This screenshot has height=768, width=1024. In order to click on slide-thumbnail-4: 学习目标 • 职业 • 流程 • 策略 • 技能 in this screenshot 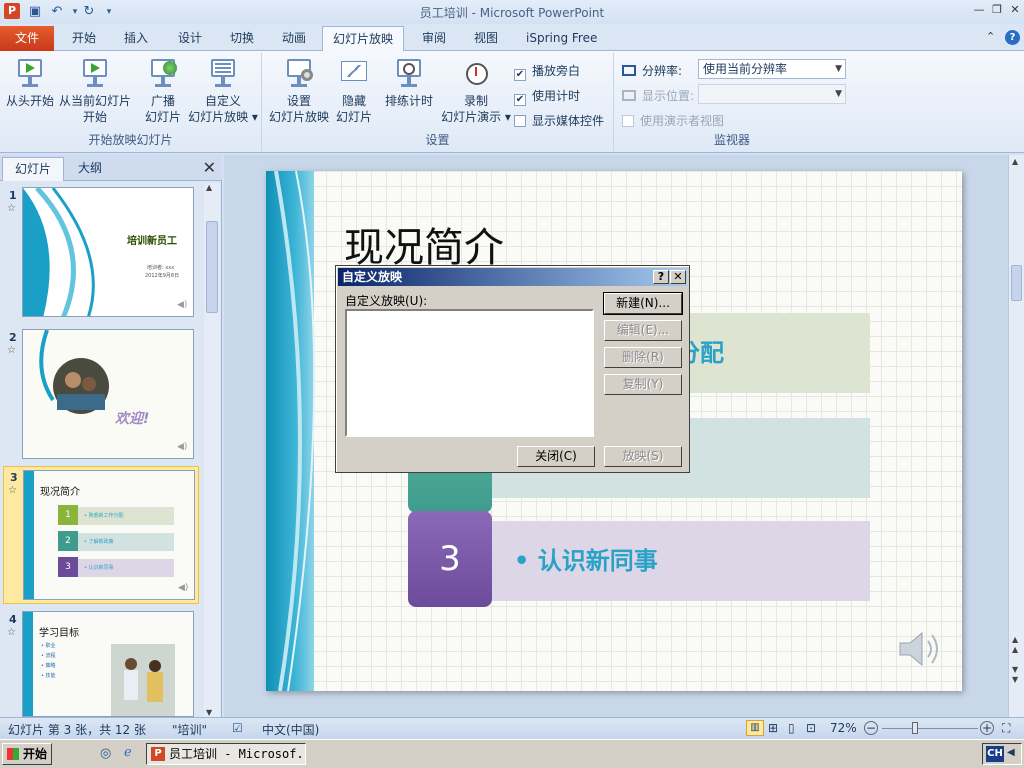, I will do `click(108, 664)`.